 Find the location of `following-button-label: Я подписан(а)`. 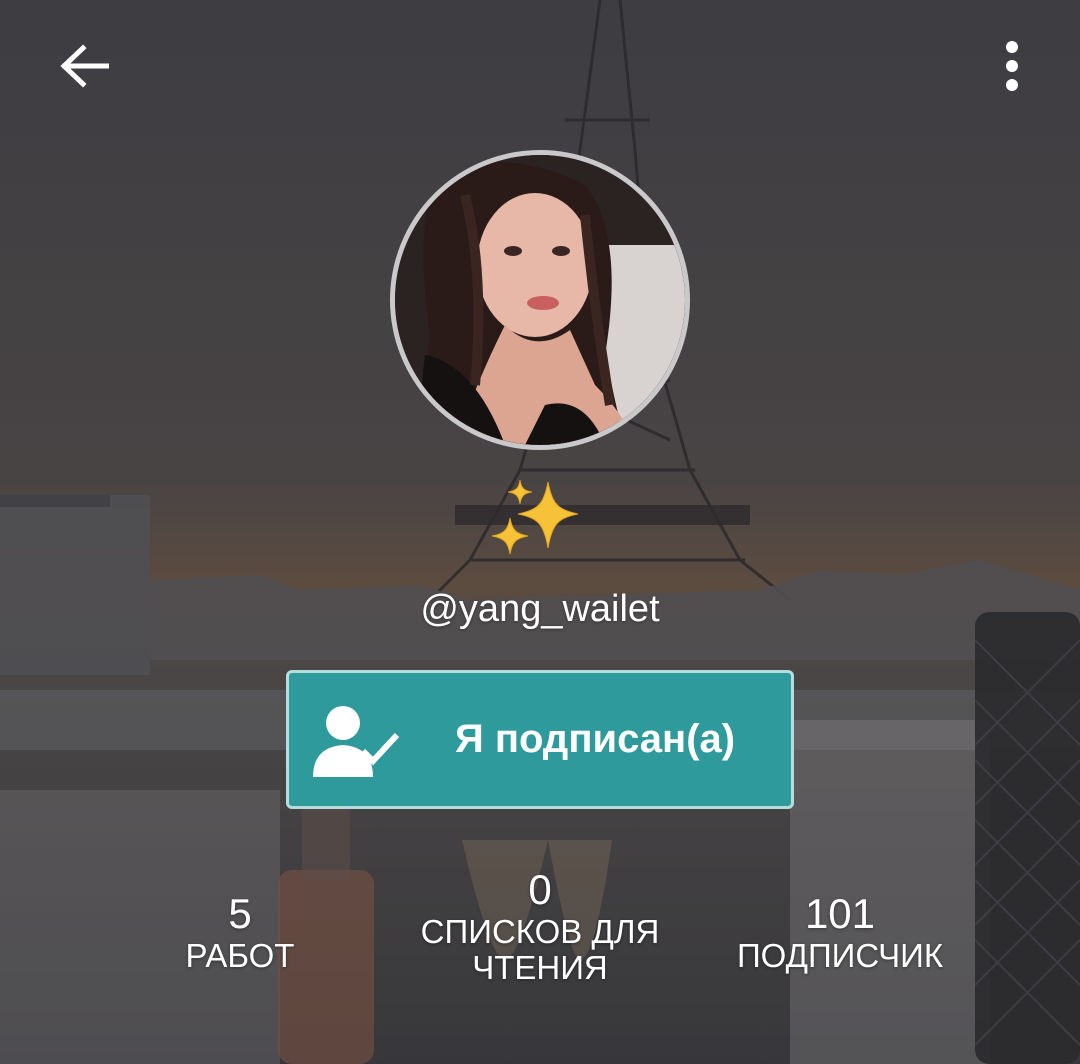

following-button-label: Я подписан(а) is located at coordinates (595, 739).